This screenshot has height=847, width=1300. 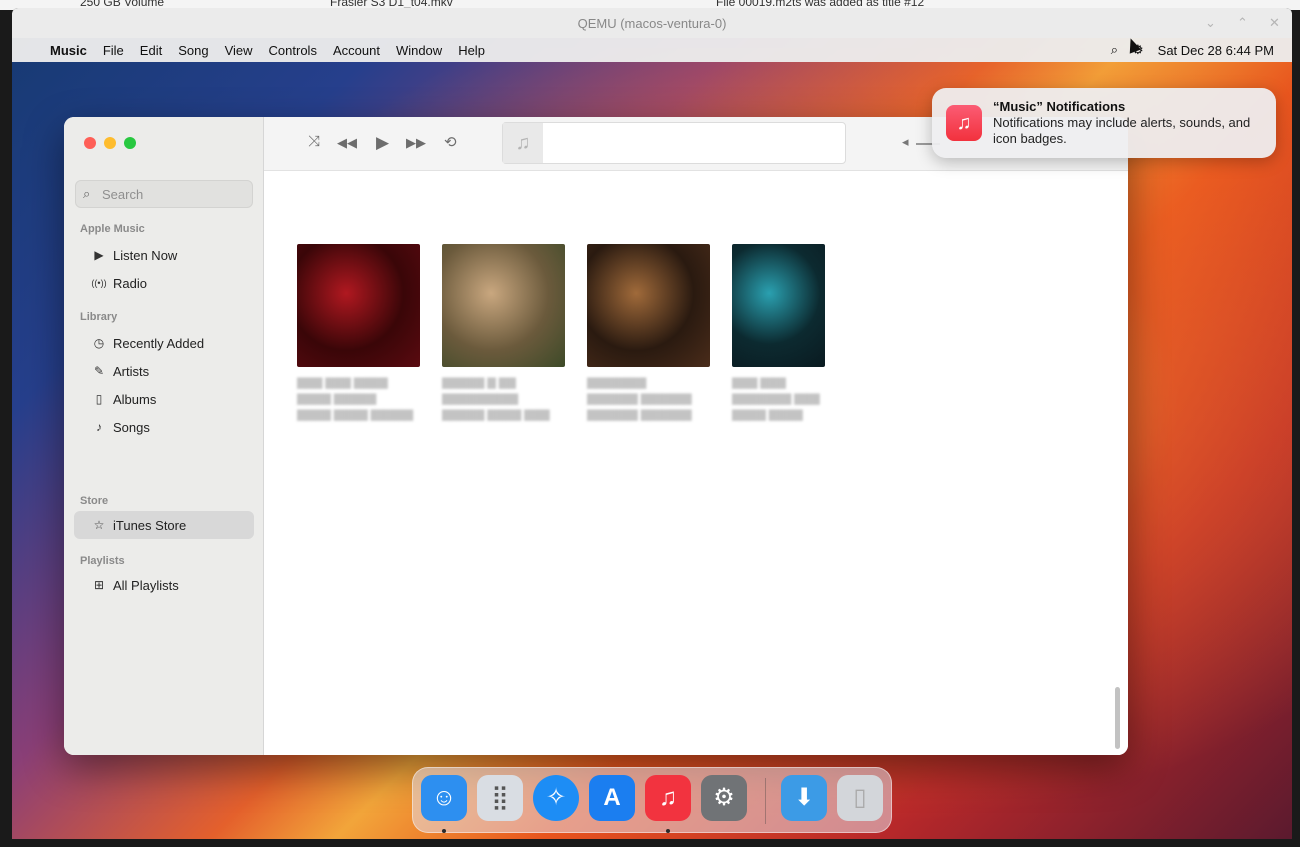 I want to click on section-apple-music: Apple Music, so click(x=112, y=229).